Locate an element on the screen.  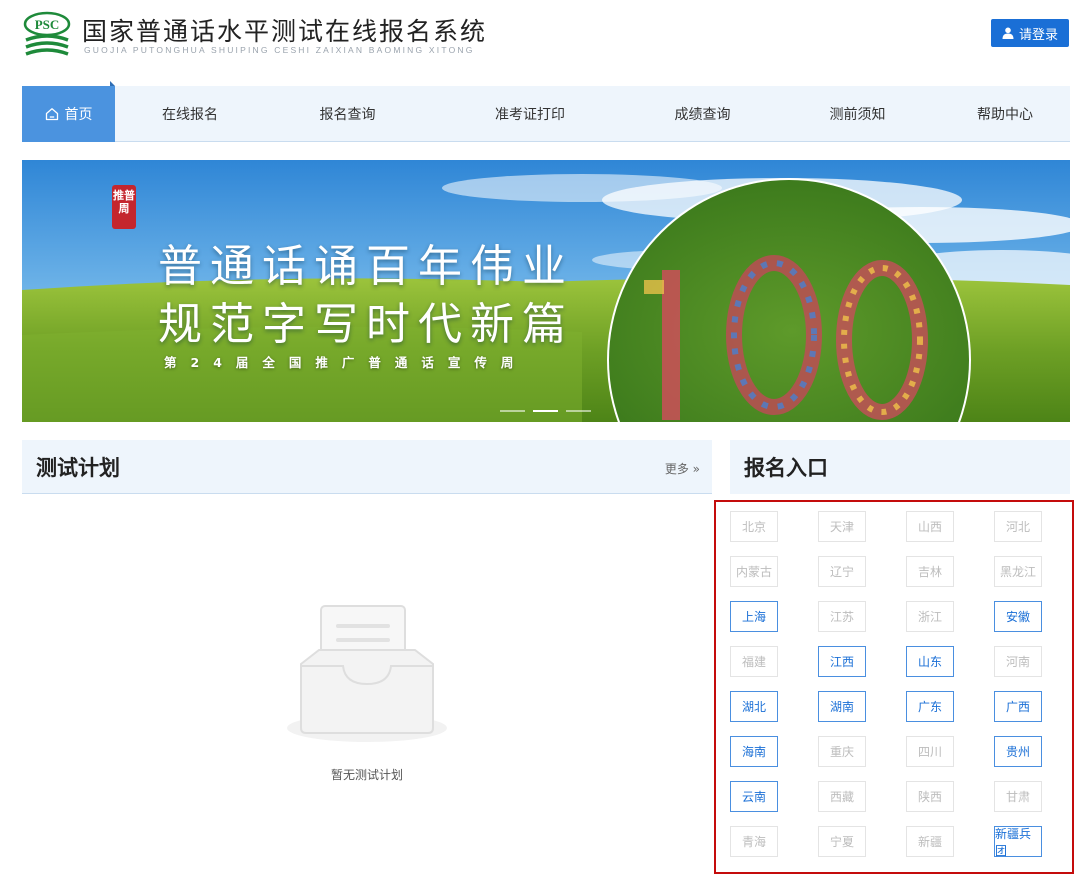
main-nav: 首页 在线报名 报名查询 准考证打印 成绩查询 测前须知 帮助中心 is located at coordinates (546, 111).